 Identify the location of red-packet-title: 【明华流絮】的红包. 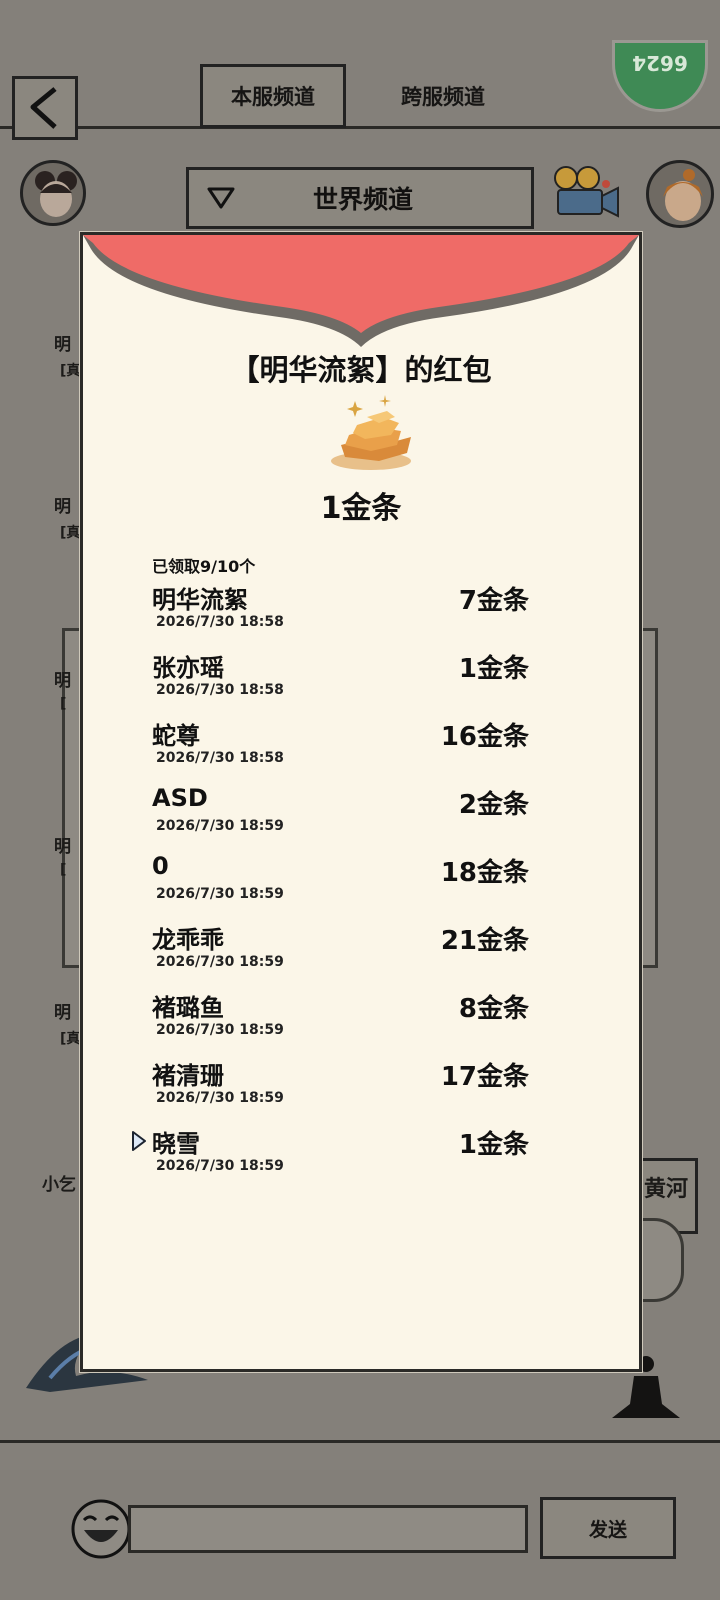
(361, 370).